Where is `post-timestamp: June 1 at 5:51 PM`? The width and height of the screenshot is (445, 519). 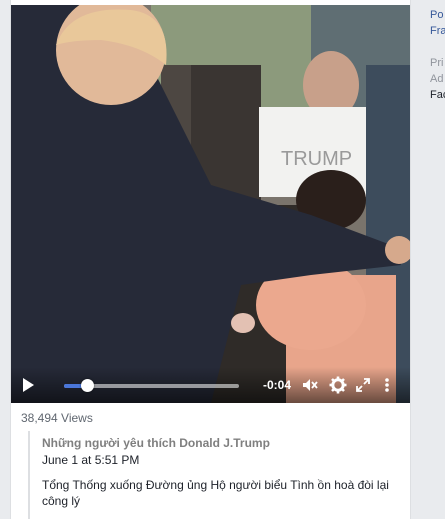 post-timestamp: June 1 at 5:51 PM is located at coordinates (90, 460).